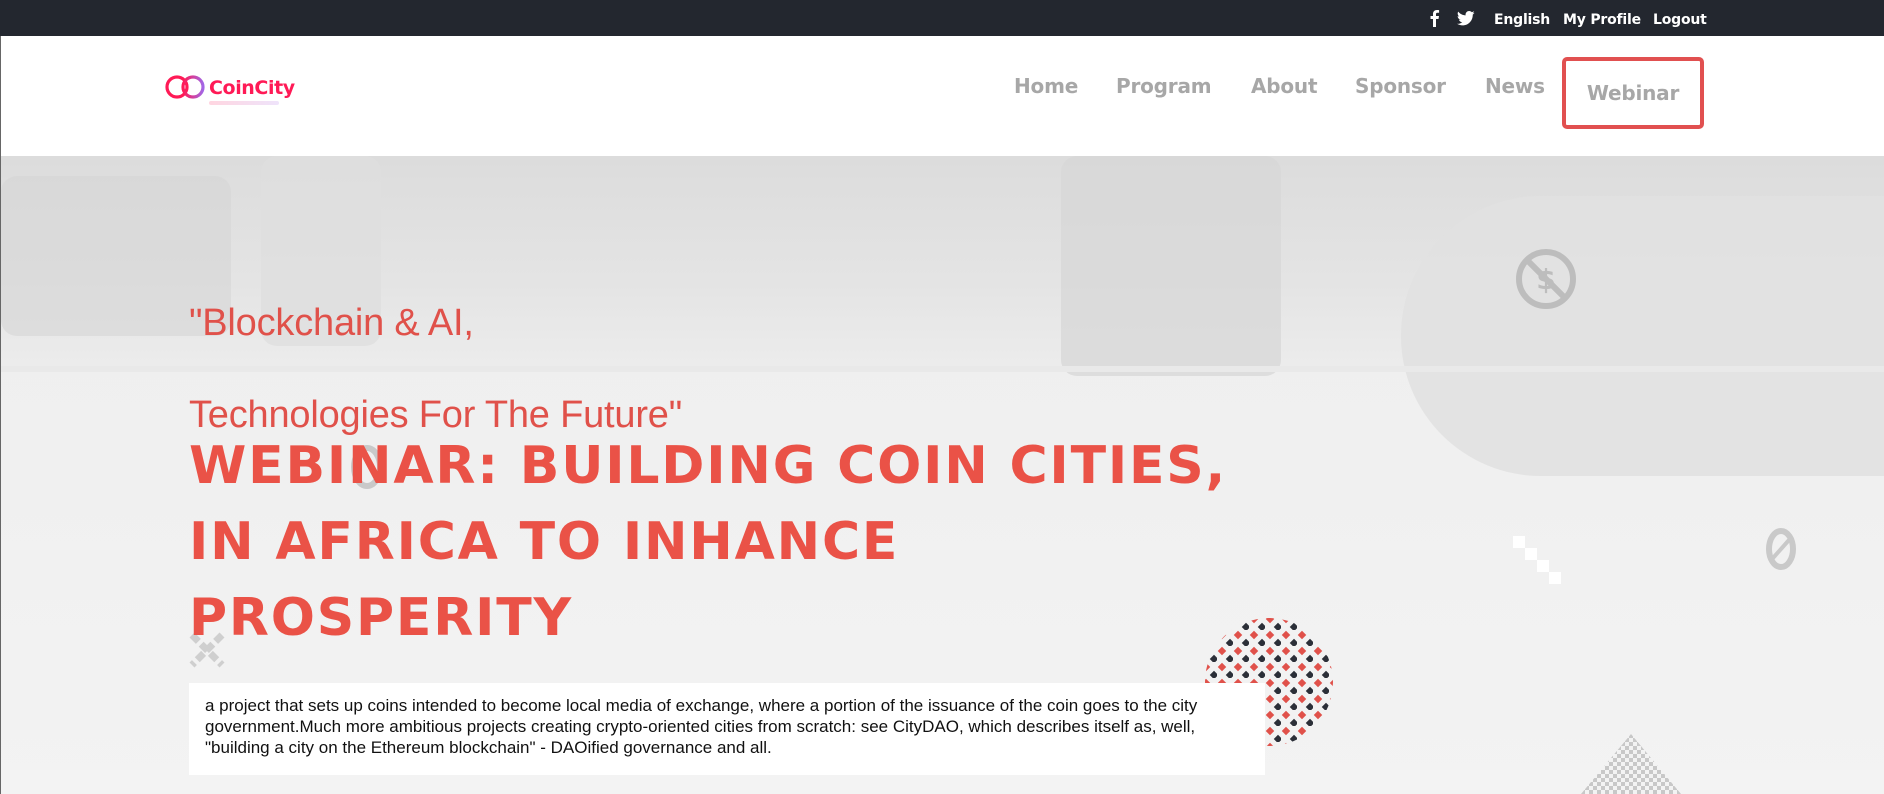 The image size is (1884, 794). I want to click on nav-sponsor: Sponsor, so click(1400, 86).